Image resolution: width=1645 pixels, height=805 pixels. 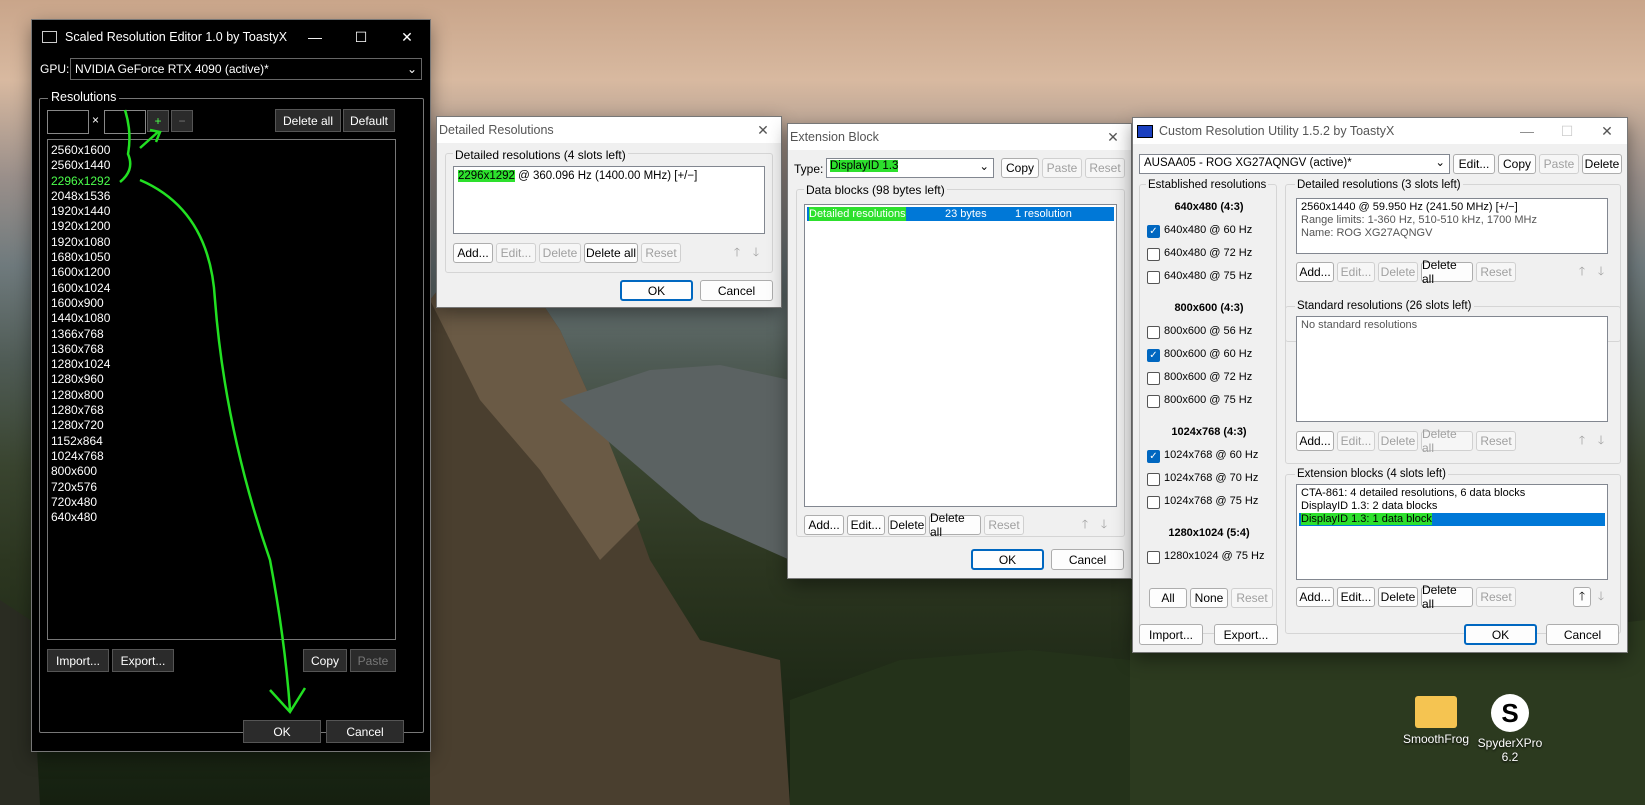 I want to click on resolution-list-item: 1280x1024, so click(x=221, y=364).